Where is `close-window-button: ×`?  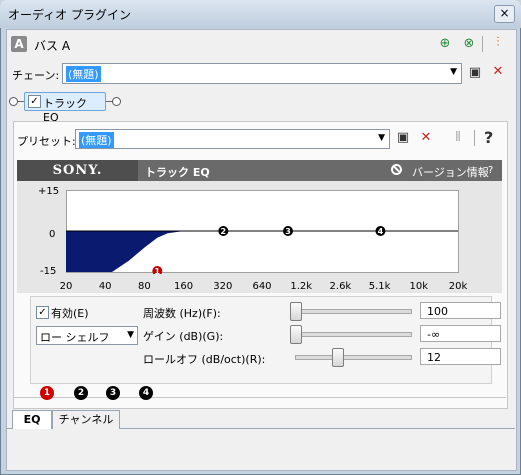 close-window-button: × is located at coordinates (504, 14).